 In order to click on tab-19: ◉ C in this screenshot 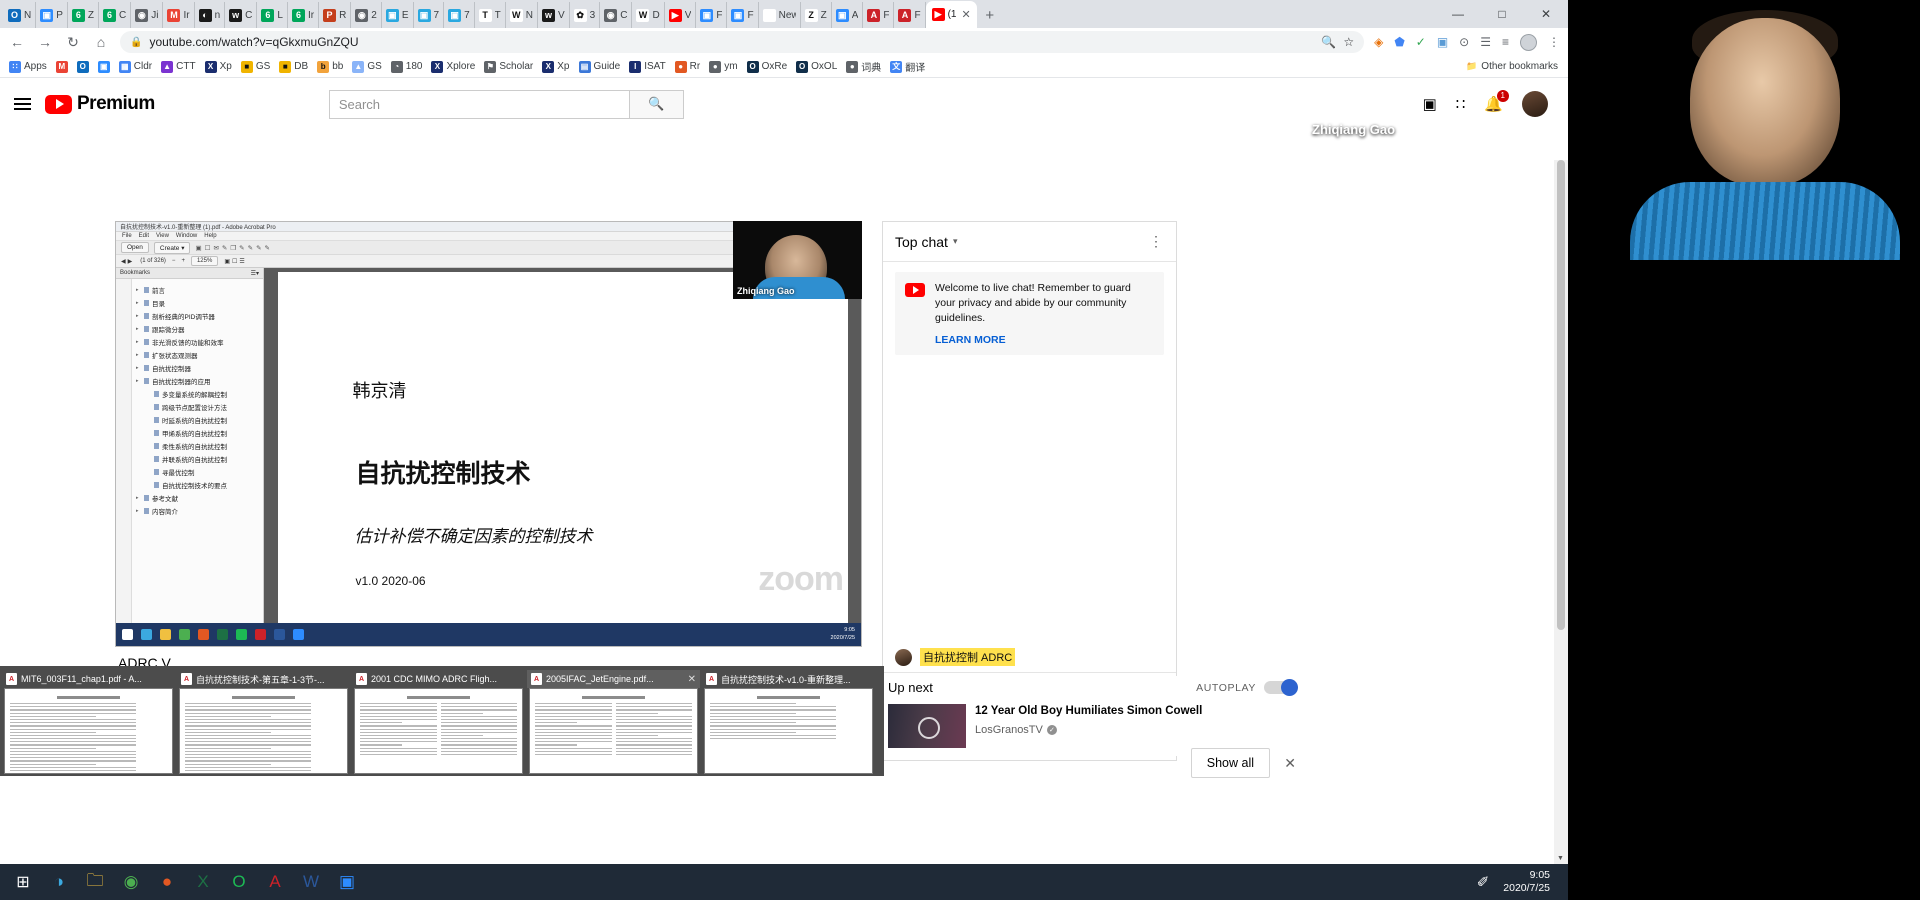, I will do `click(616, 15)`.